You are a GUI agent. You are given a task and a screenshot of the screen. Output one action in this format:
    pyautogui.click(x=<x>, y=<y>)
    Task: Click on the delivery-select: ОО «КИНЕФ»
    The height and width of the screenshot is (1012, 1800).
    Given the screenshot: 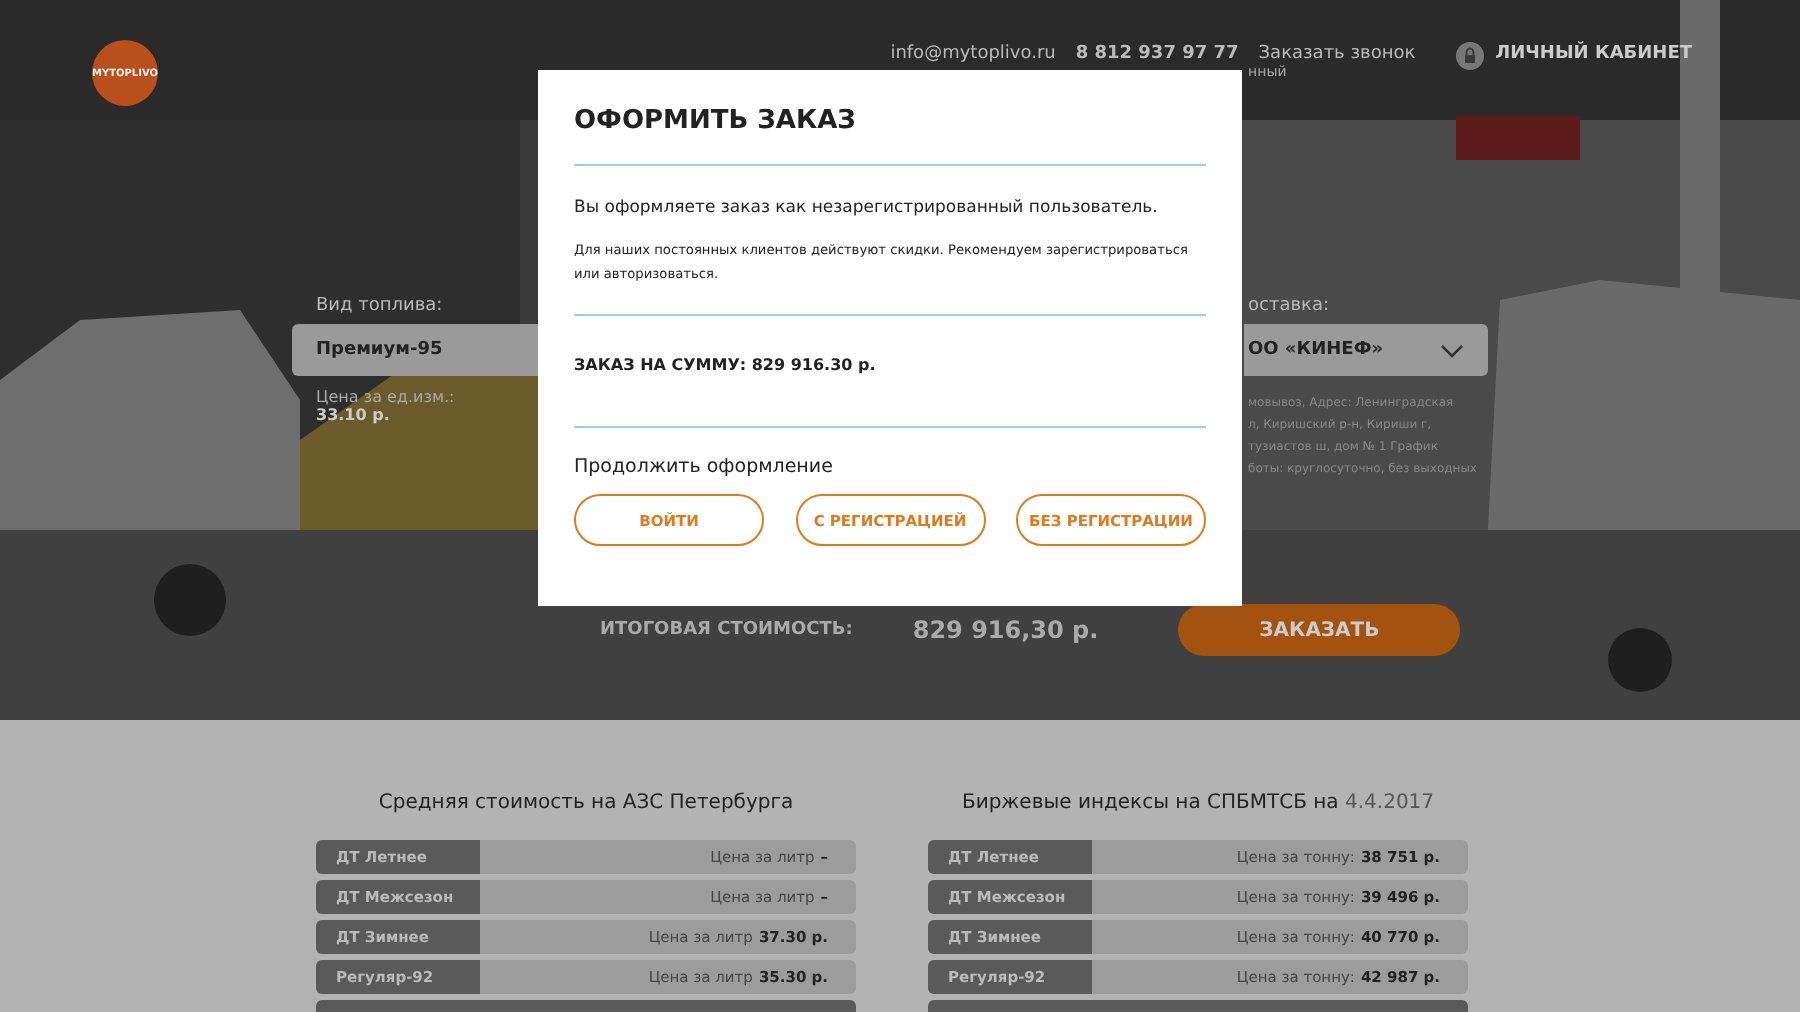 What is the action you would take?
    pyautogui.click(x=1366, y=350)
    